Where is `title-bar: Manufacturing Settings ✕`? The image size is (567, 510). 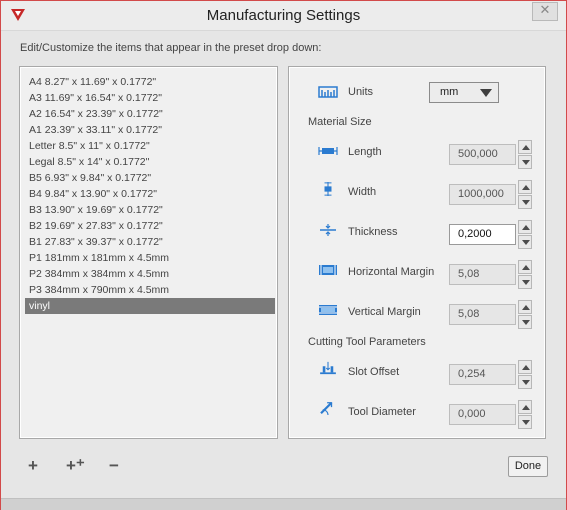 title-bar: Manufacturing Settings ✕ is located at coordinates (283, 16).